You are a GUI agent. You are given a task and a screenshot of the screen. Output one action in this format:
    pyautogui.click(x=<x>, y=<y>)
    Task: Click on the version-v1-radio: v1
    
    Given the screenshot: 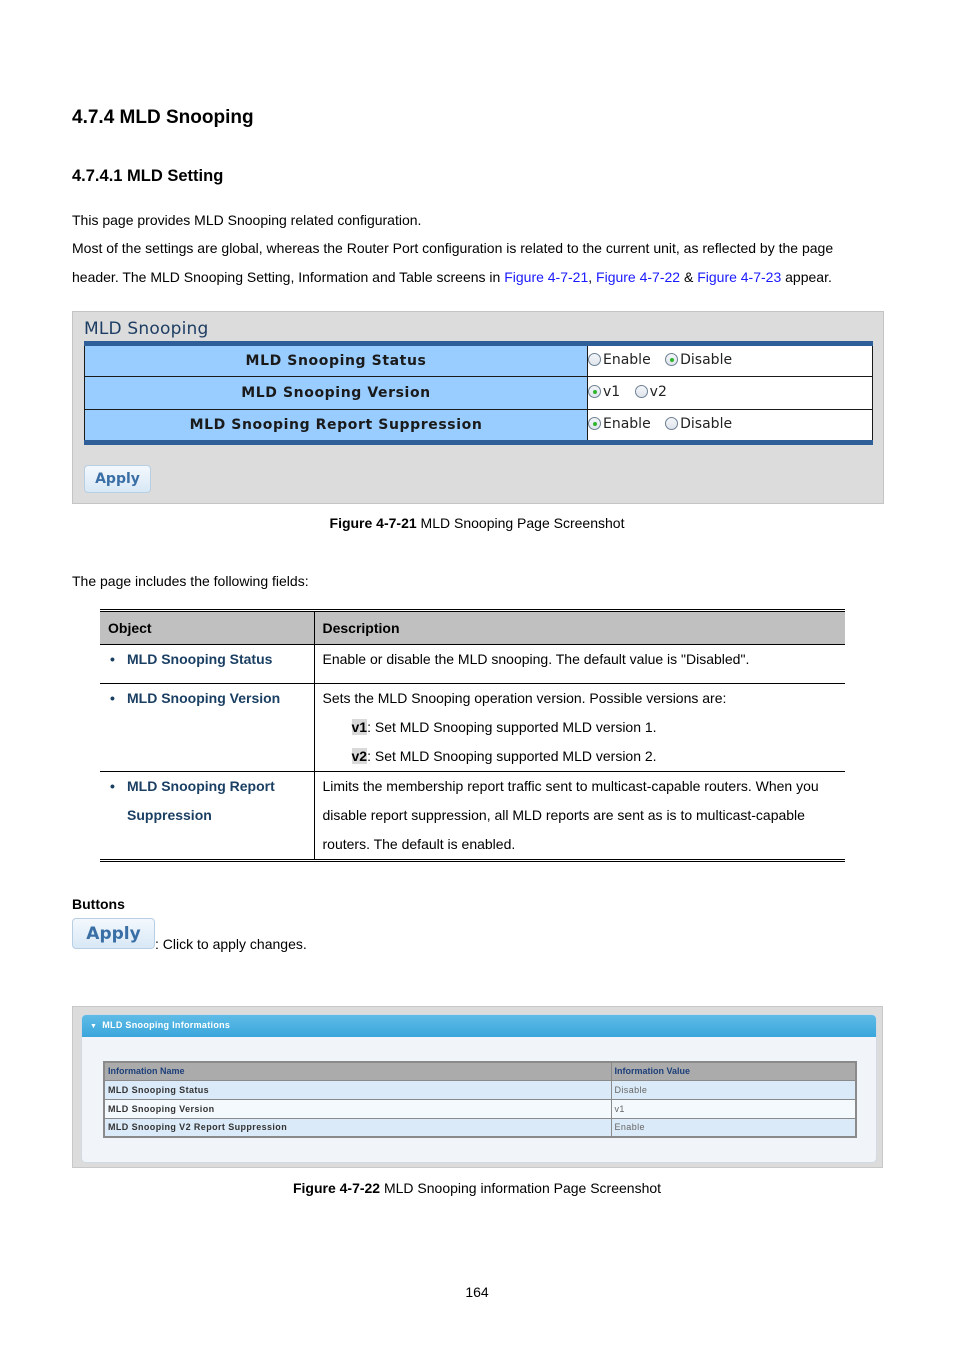 What is the action you would take?
    pyautogui.click(x=604, y=392)
    